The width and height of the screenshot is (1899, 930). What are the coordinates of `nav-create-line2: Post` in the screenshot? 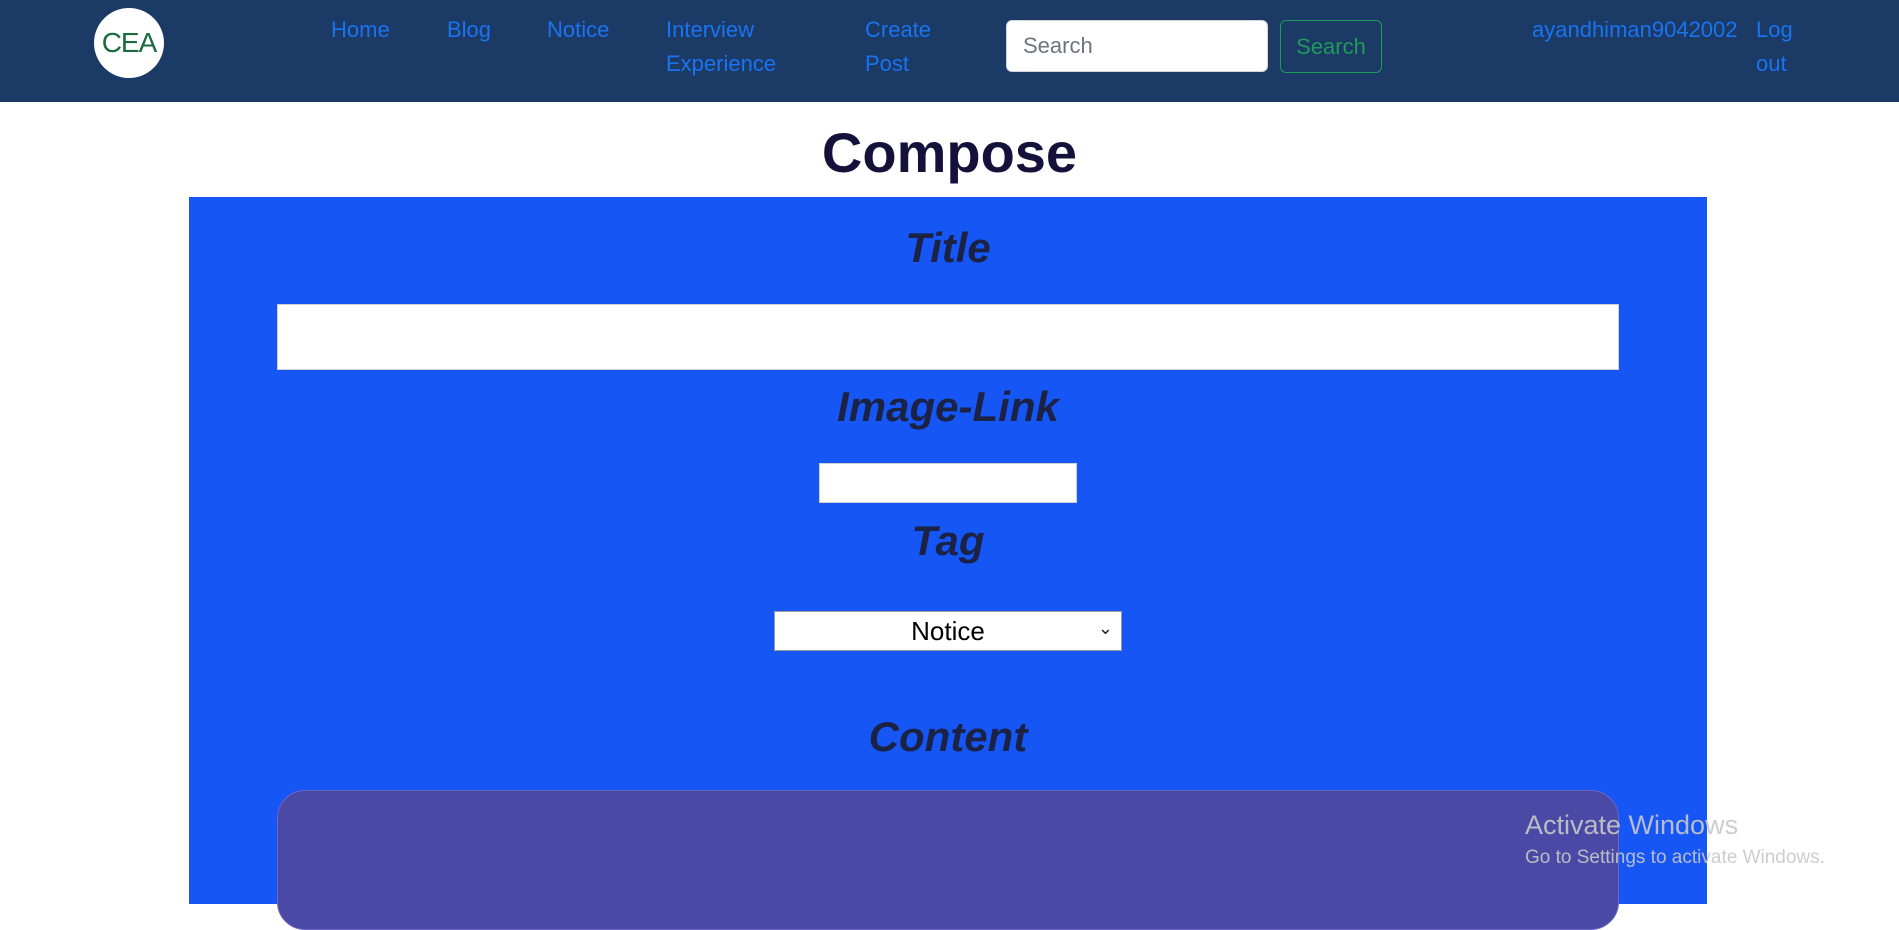 It's located at (887, 63).